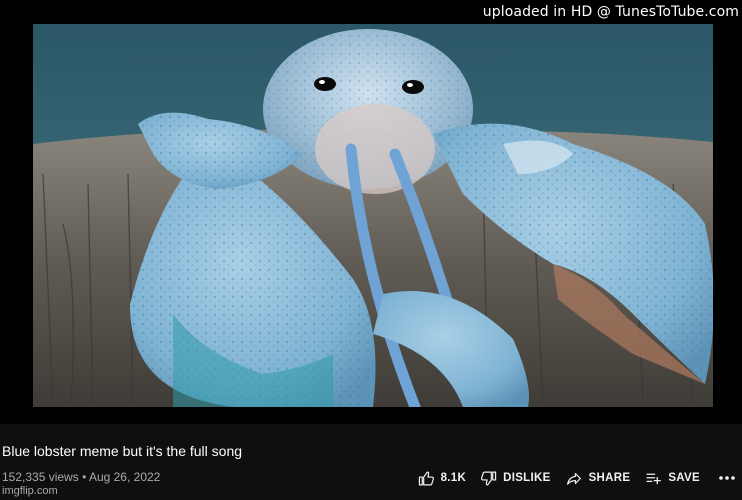  Describe the element at coordinates (40, 477) in the screenshot. I see `view-count: 152,335 views` at that location.